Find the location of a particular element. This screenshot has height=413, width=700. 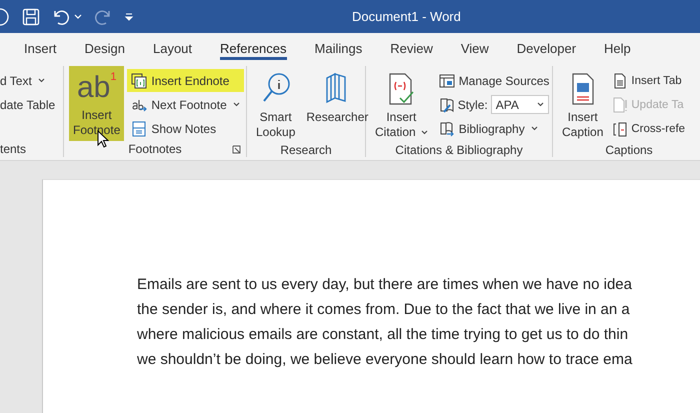

cross-reference-icon is located at coordinates (620, 128).